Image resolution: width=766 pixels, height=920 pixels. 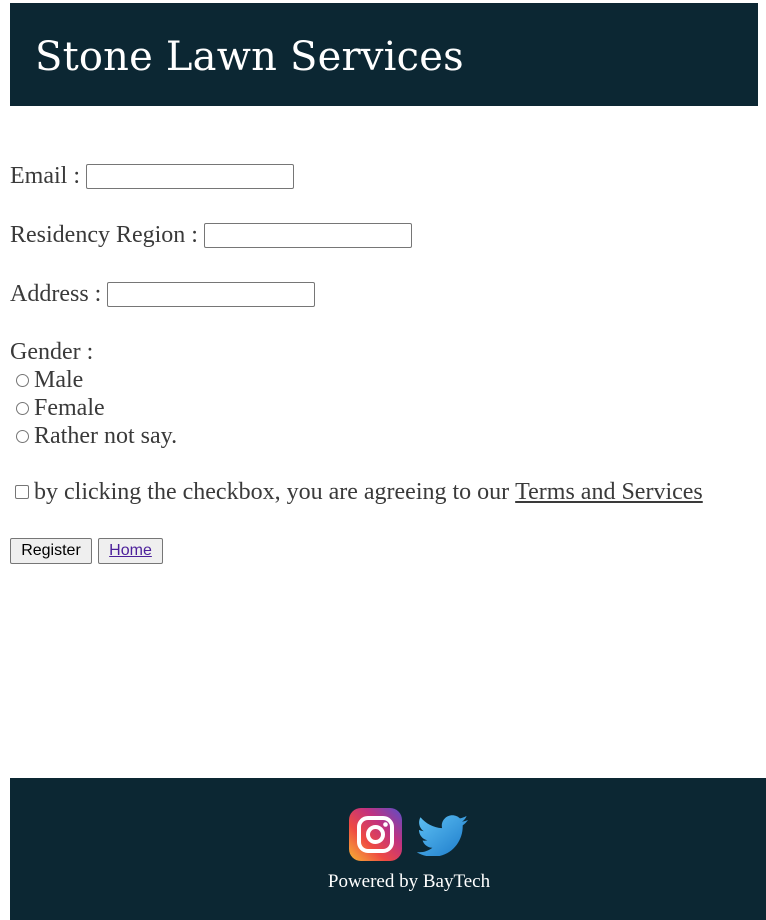 I want to click on address-row: Address :, so click(x=163, y=294).